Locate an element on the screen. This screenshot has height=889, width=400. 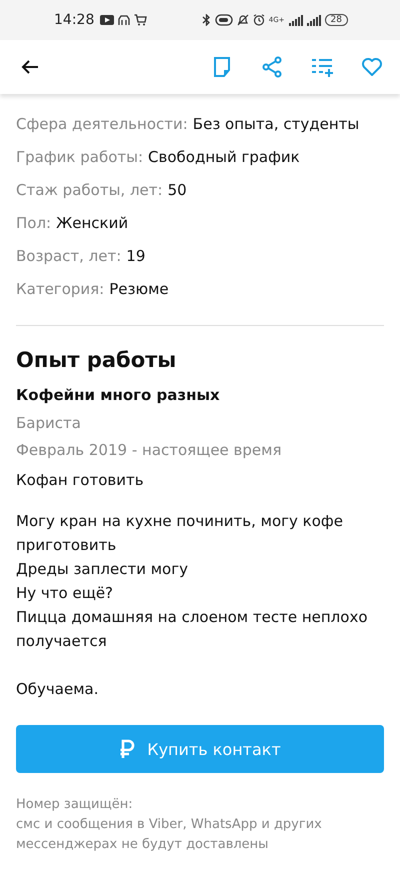
field-label: График работы: is located at coordinates (80, 157).